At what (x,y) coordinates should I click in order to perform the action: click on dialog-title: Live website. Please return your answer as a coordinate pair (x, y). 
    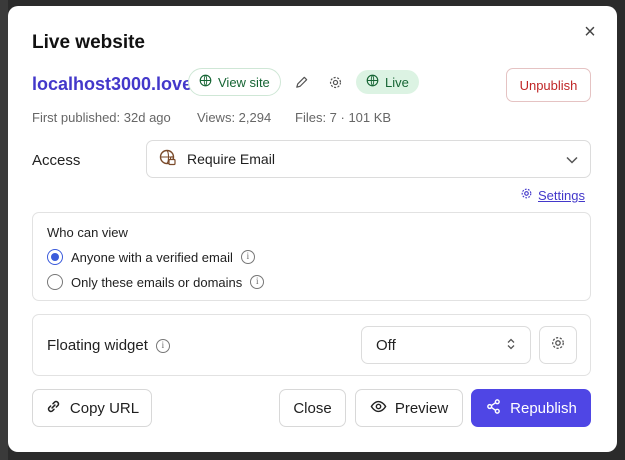
    Looking at the image, I should click on (88, 42).